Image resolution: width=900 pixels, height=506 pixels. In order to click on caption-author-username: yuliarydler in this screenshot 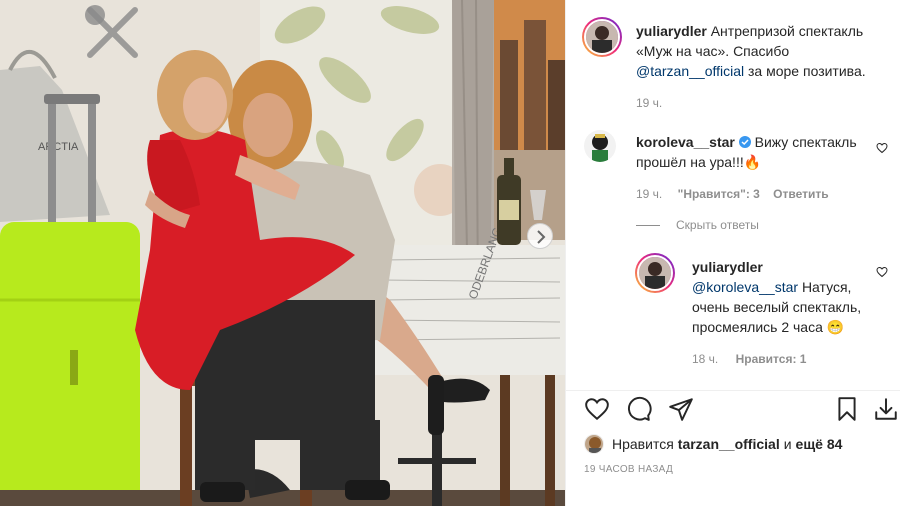, I will do `click(671, 31)`.